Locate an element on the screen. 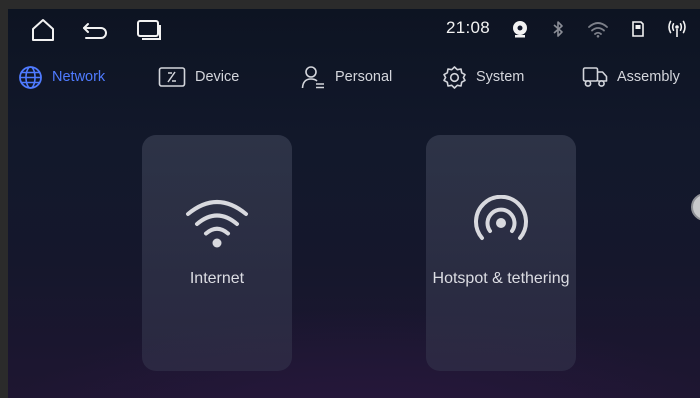 This screenshot has height=398, width=700. recents-button is located at coordinates (149, 30).